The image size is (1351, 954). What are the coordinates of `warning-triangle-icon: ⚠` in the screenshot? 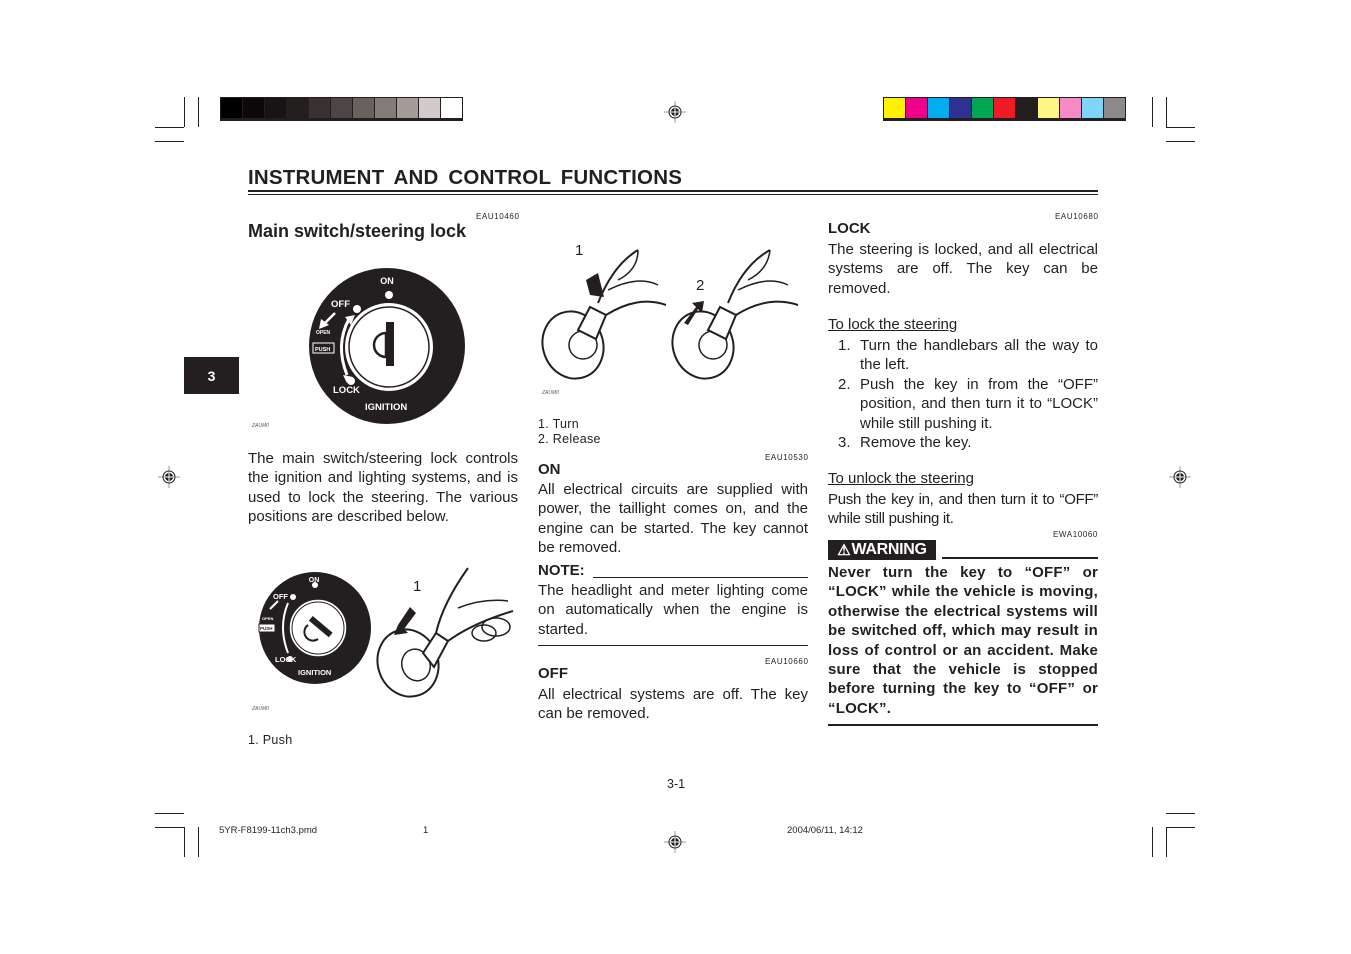 It's located at (844, 550).